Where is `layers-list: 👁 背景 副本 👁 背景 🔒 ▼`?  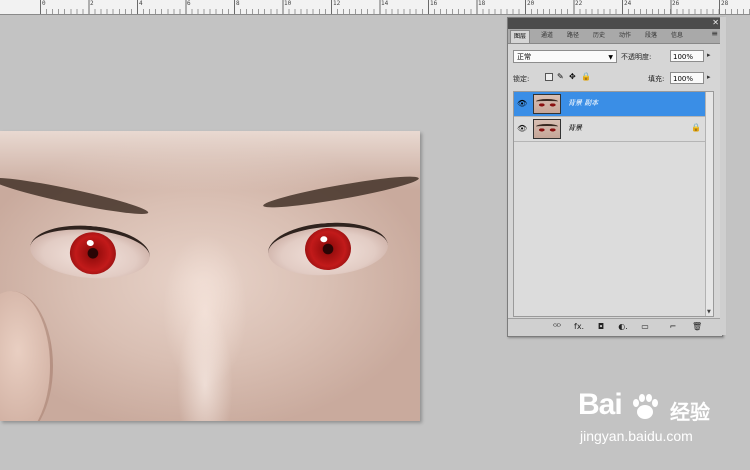
layers-list: 👁 背景 副本 👁 背景 🔒 ▼ is located at coordinates (613, 204).